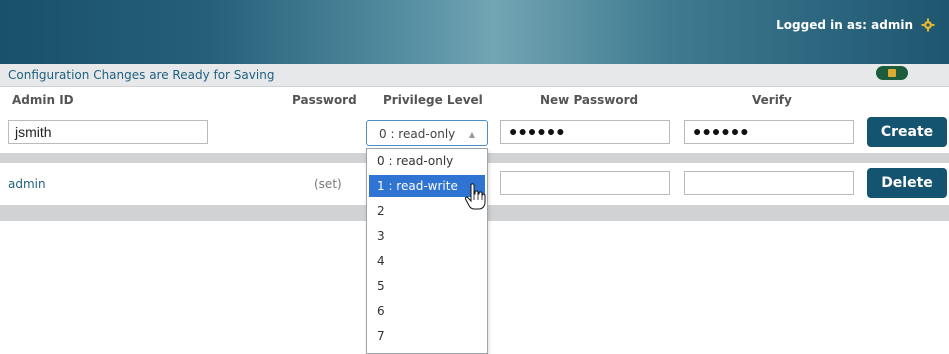 The height and width of the screenshot is (354, 949). I want to click on existing-admin-id: admin, so click(27, 184).